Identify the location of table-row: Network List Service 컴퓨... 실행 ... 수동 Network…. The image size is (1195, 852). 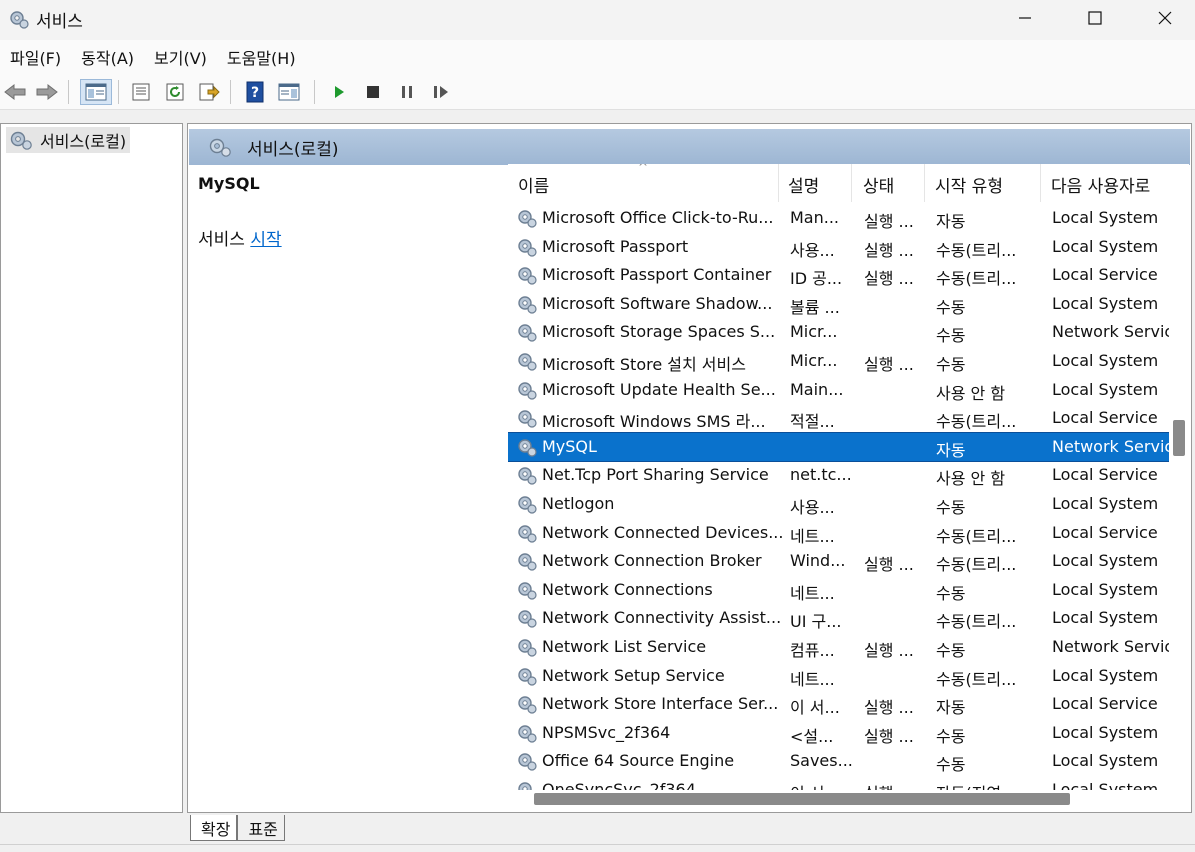
(838, 647).